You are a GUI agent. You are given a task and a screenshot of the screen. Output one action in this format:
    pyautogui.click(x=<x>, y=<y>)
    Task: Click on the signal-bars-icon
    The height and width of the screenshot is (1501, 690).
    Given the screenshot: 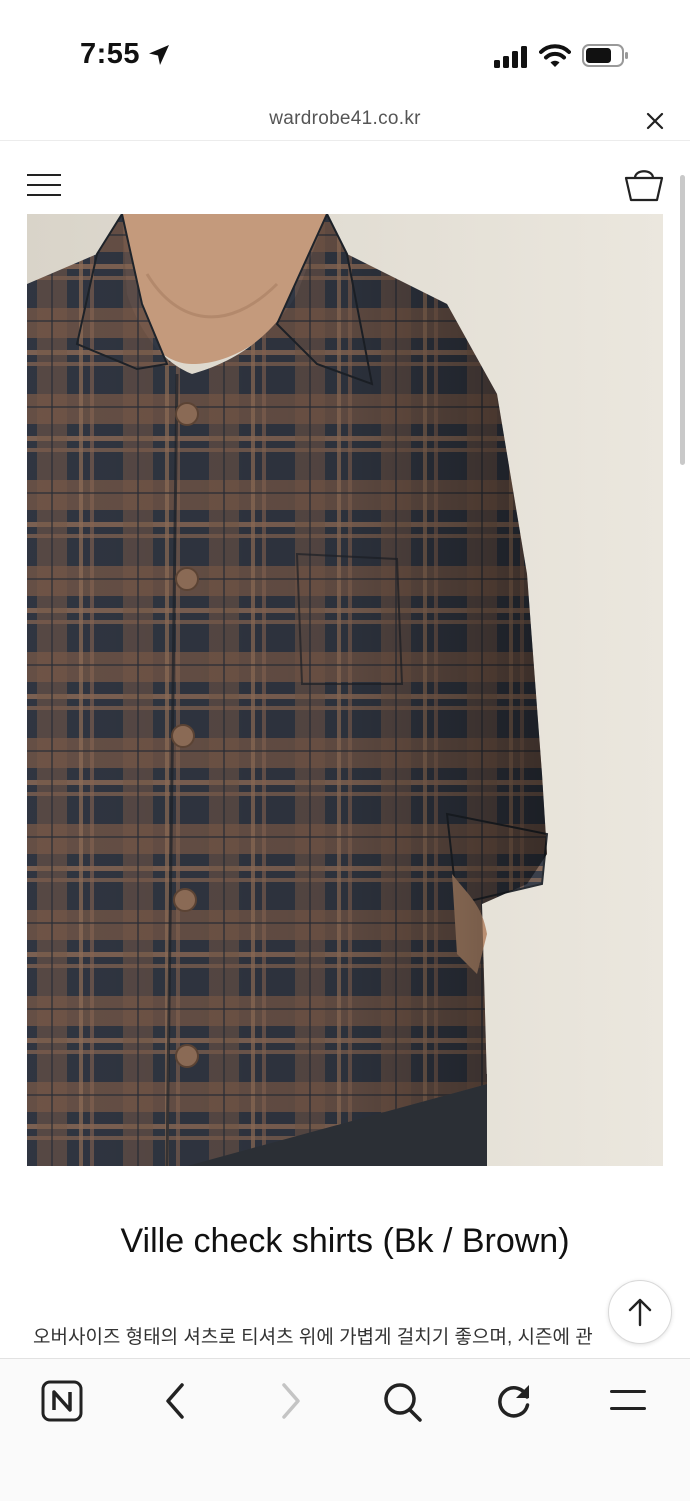 What is the action you would take?
    pyautogui.click(x=510, y=57)
    